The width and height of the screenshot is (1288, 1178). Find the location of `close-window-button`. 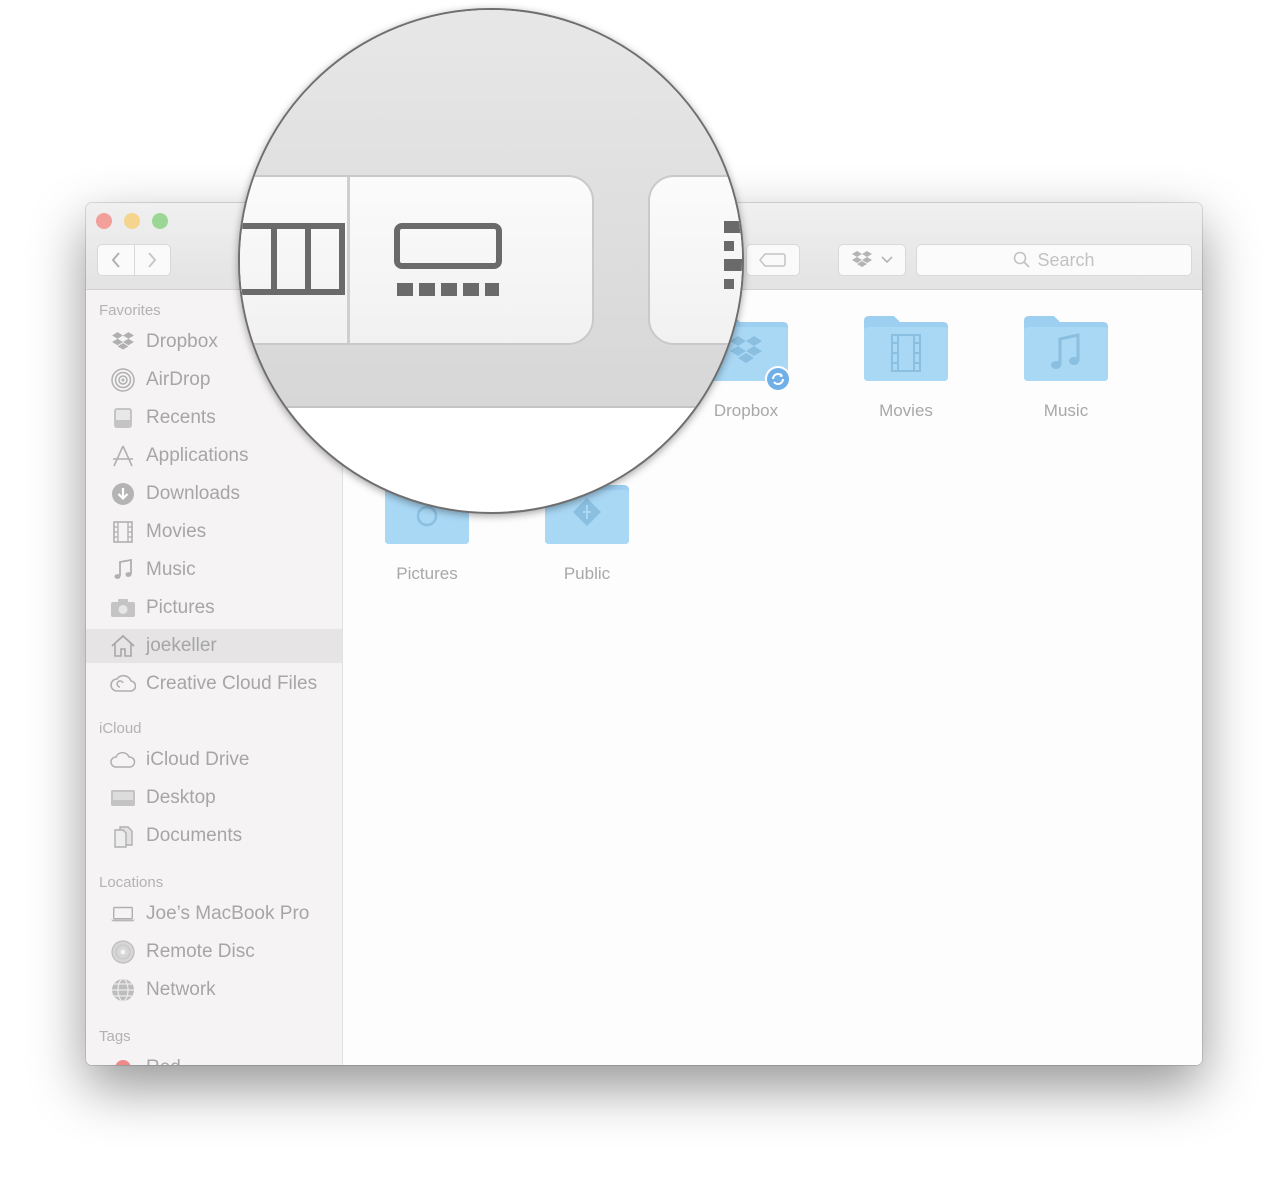

close-window-button is located at coordinates (104, 221).